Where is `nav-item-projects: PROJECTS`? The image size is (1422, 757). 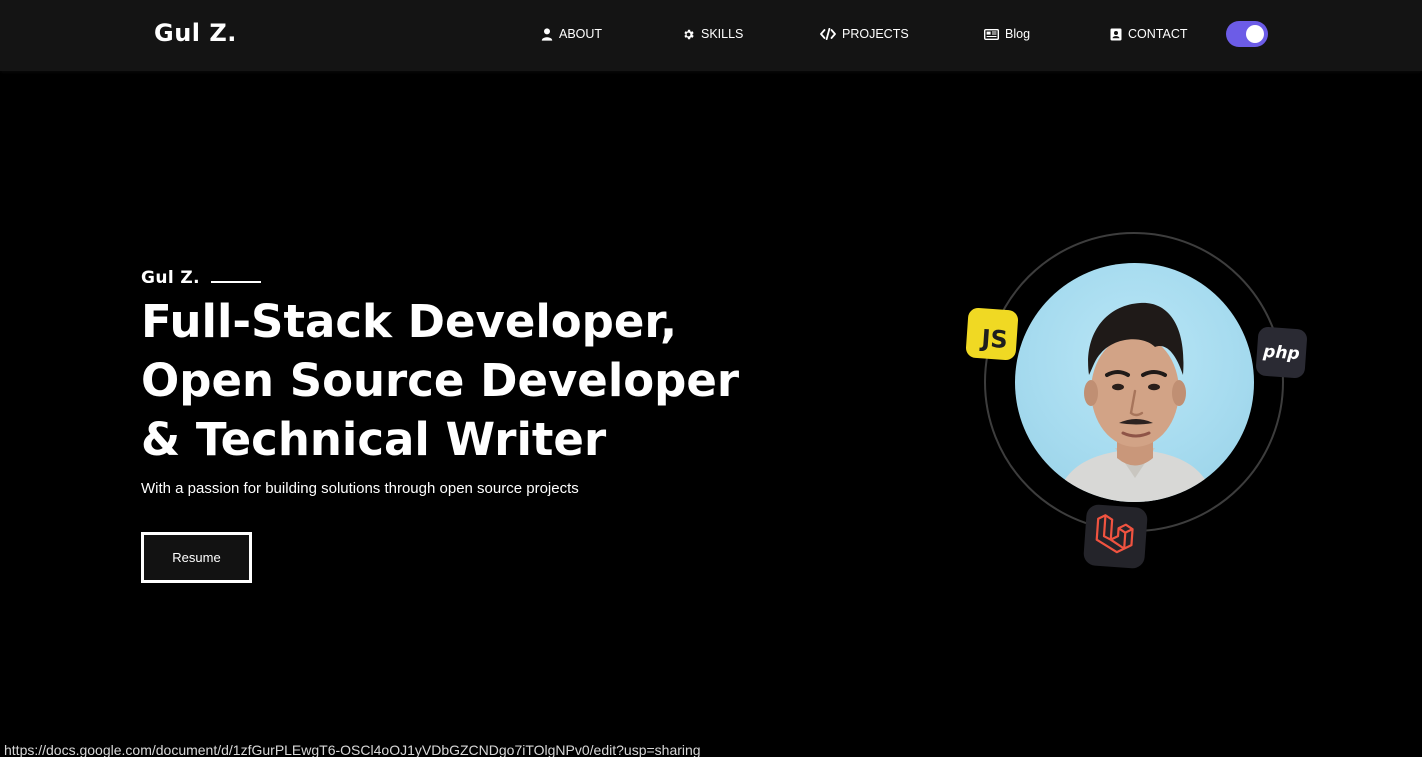 nav-item-projects: PROJECTS is located at coordinates (864, 34).